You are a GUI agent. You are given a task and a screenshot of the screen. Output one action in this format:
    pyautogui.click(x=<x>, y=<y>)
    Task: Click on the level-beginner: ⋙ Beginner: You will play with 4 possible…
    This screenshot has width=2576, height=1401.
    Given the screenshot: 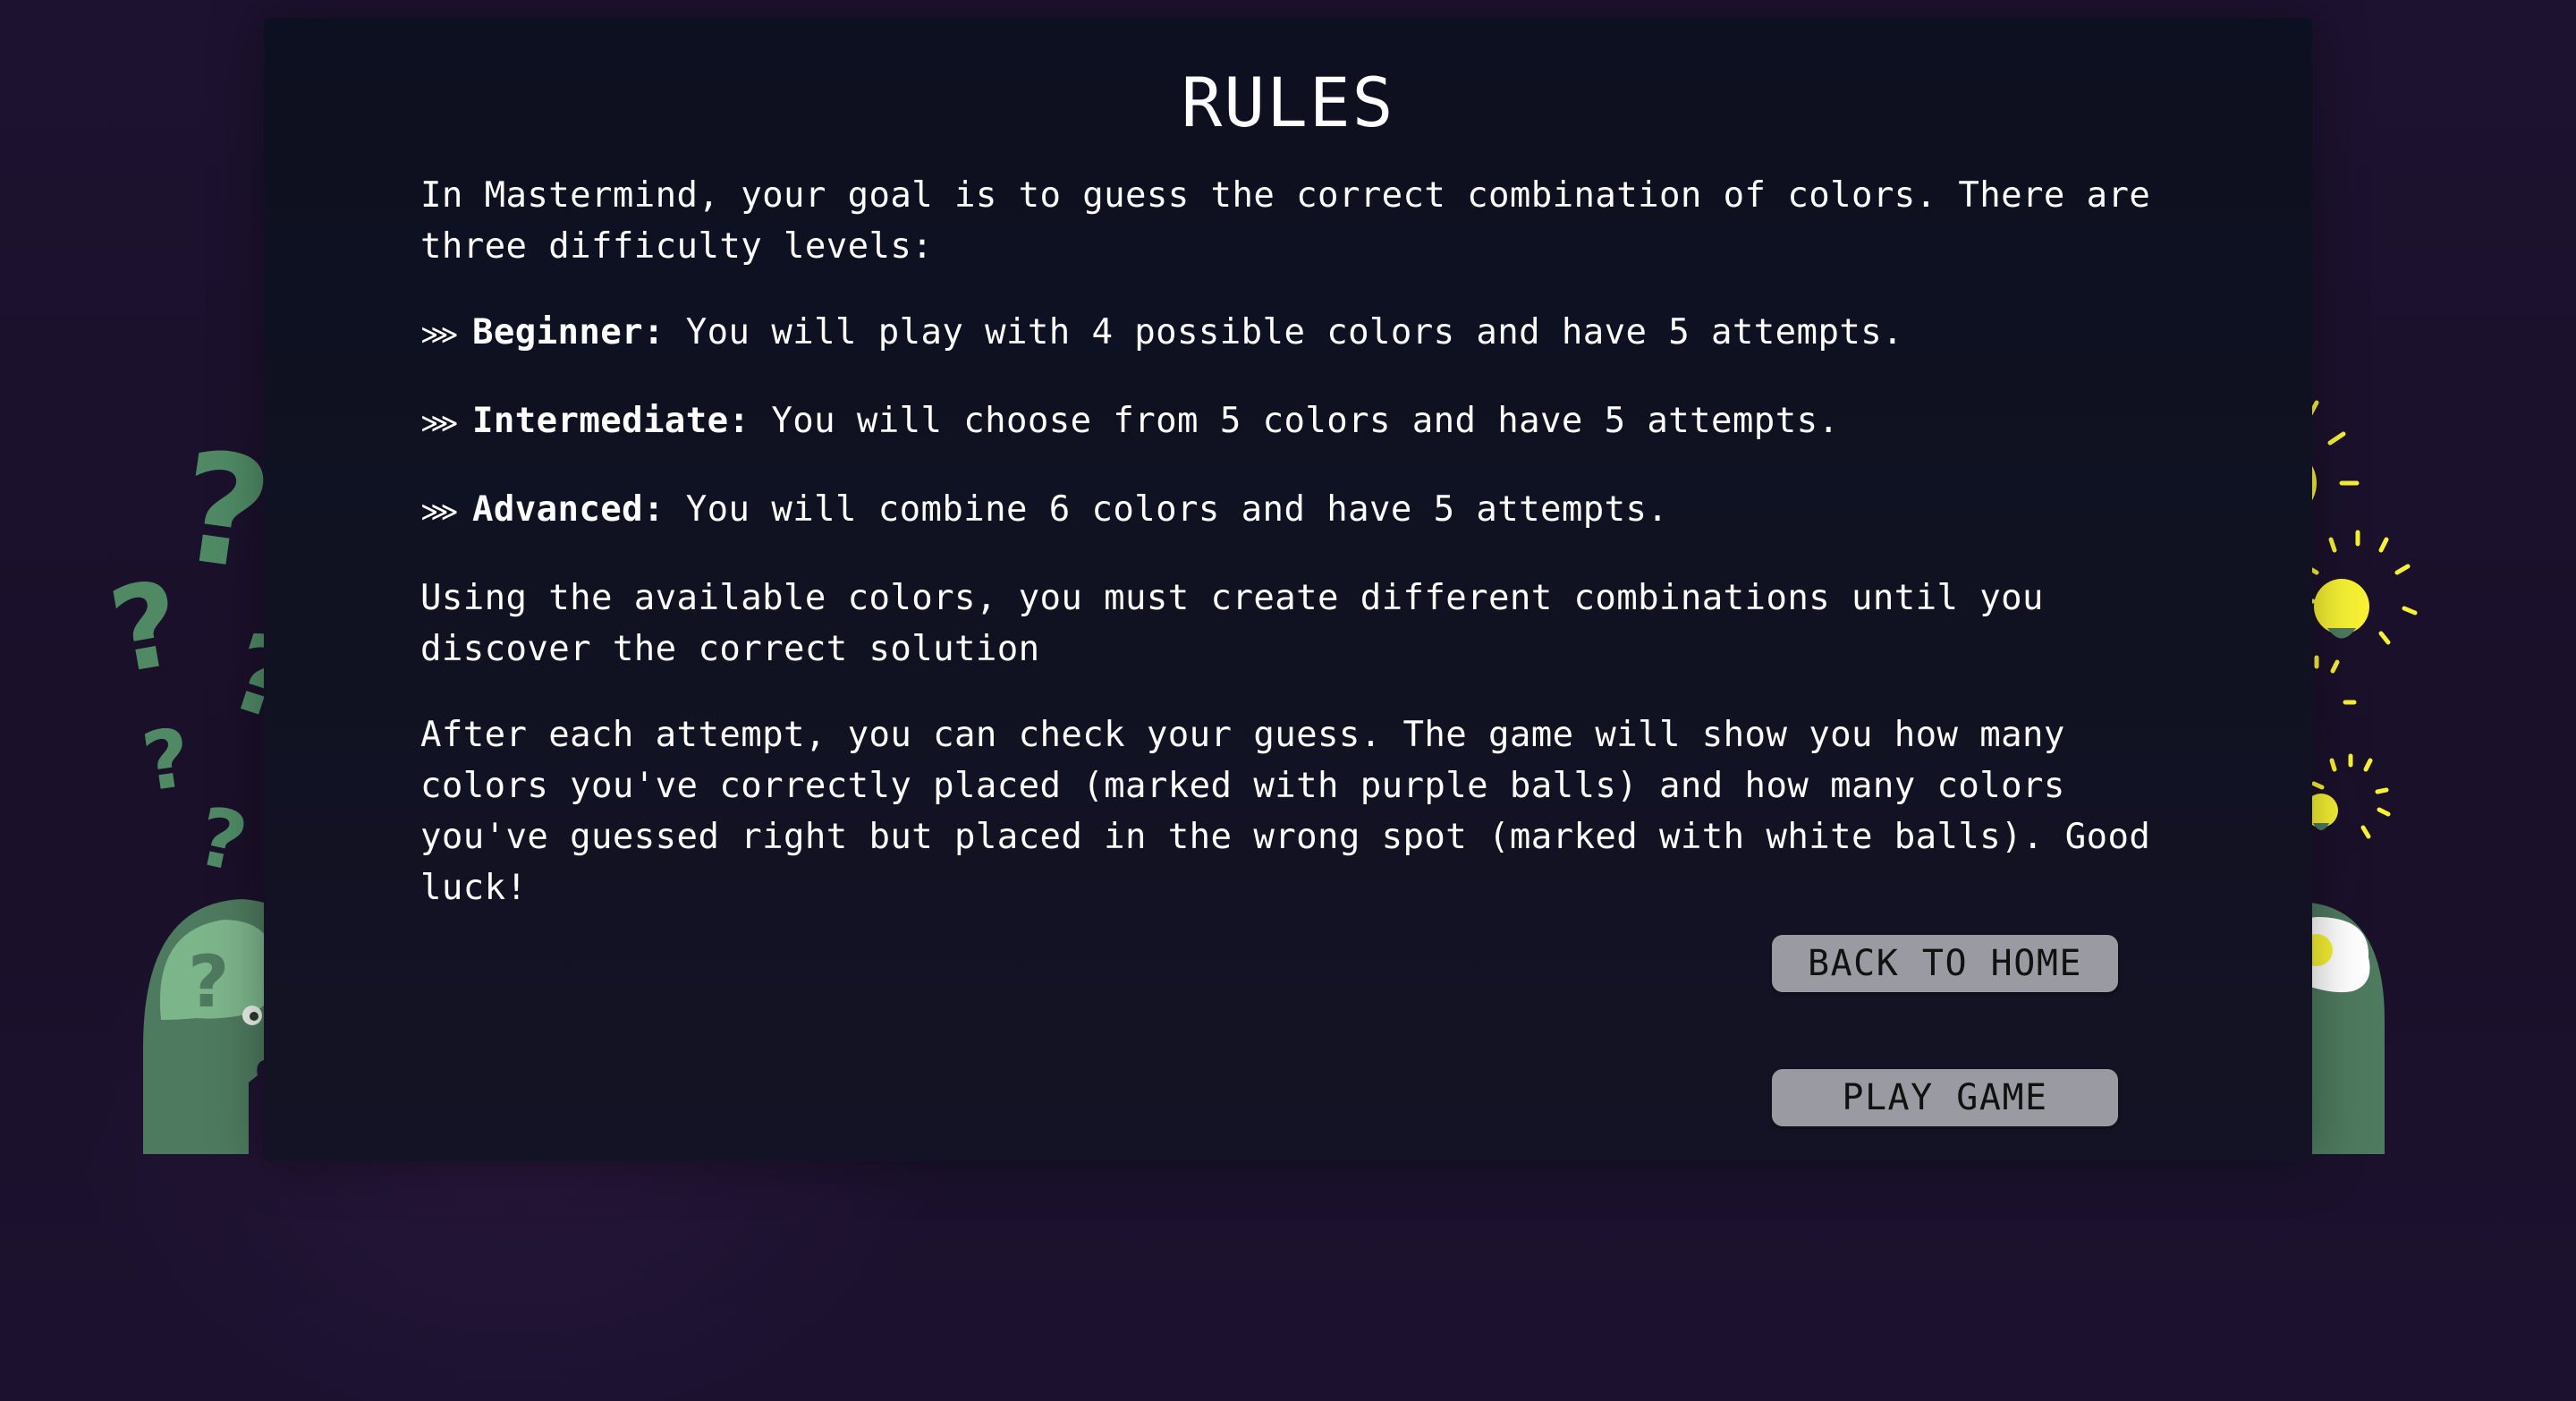 What is the action you would take?
    pyautogui.click(x=1314, y=334)
    